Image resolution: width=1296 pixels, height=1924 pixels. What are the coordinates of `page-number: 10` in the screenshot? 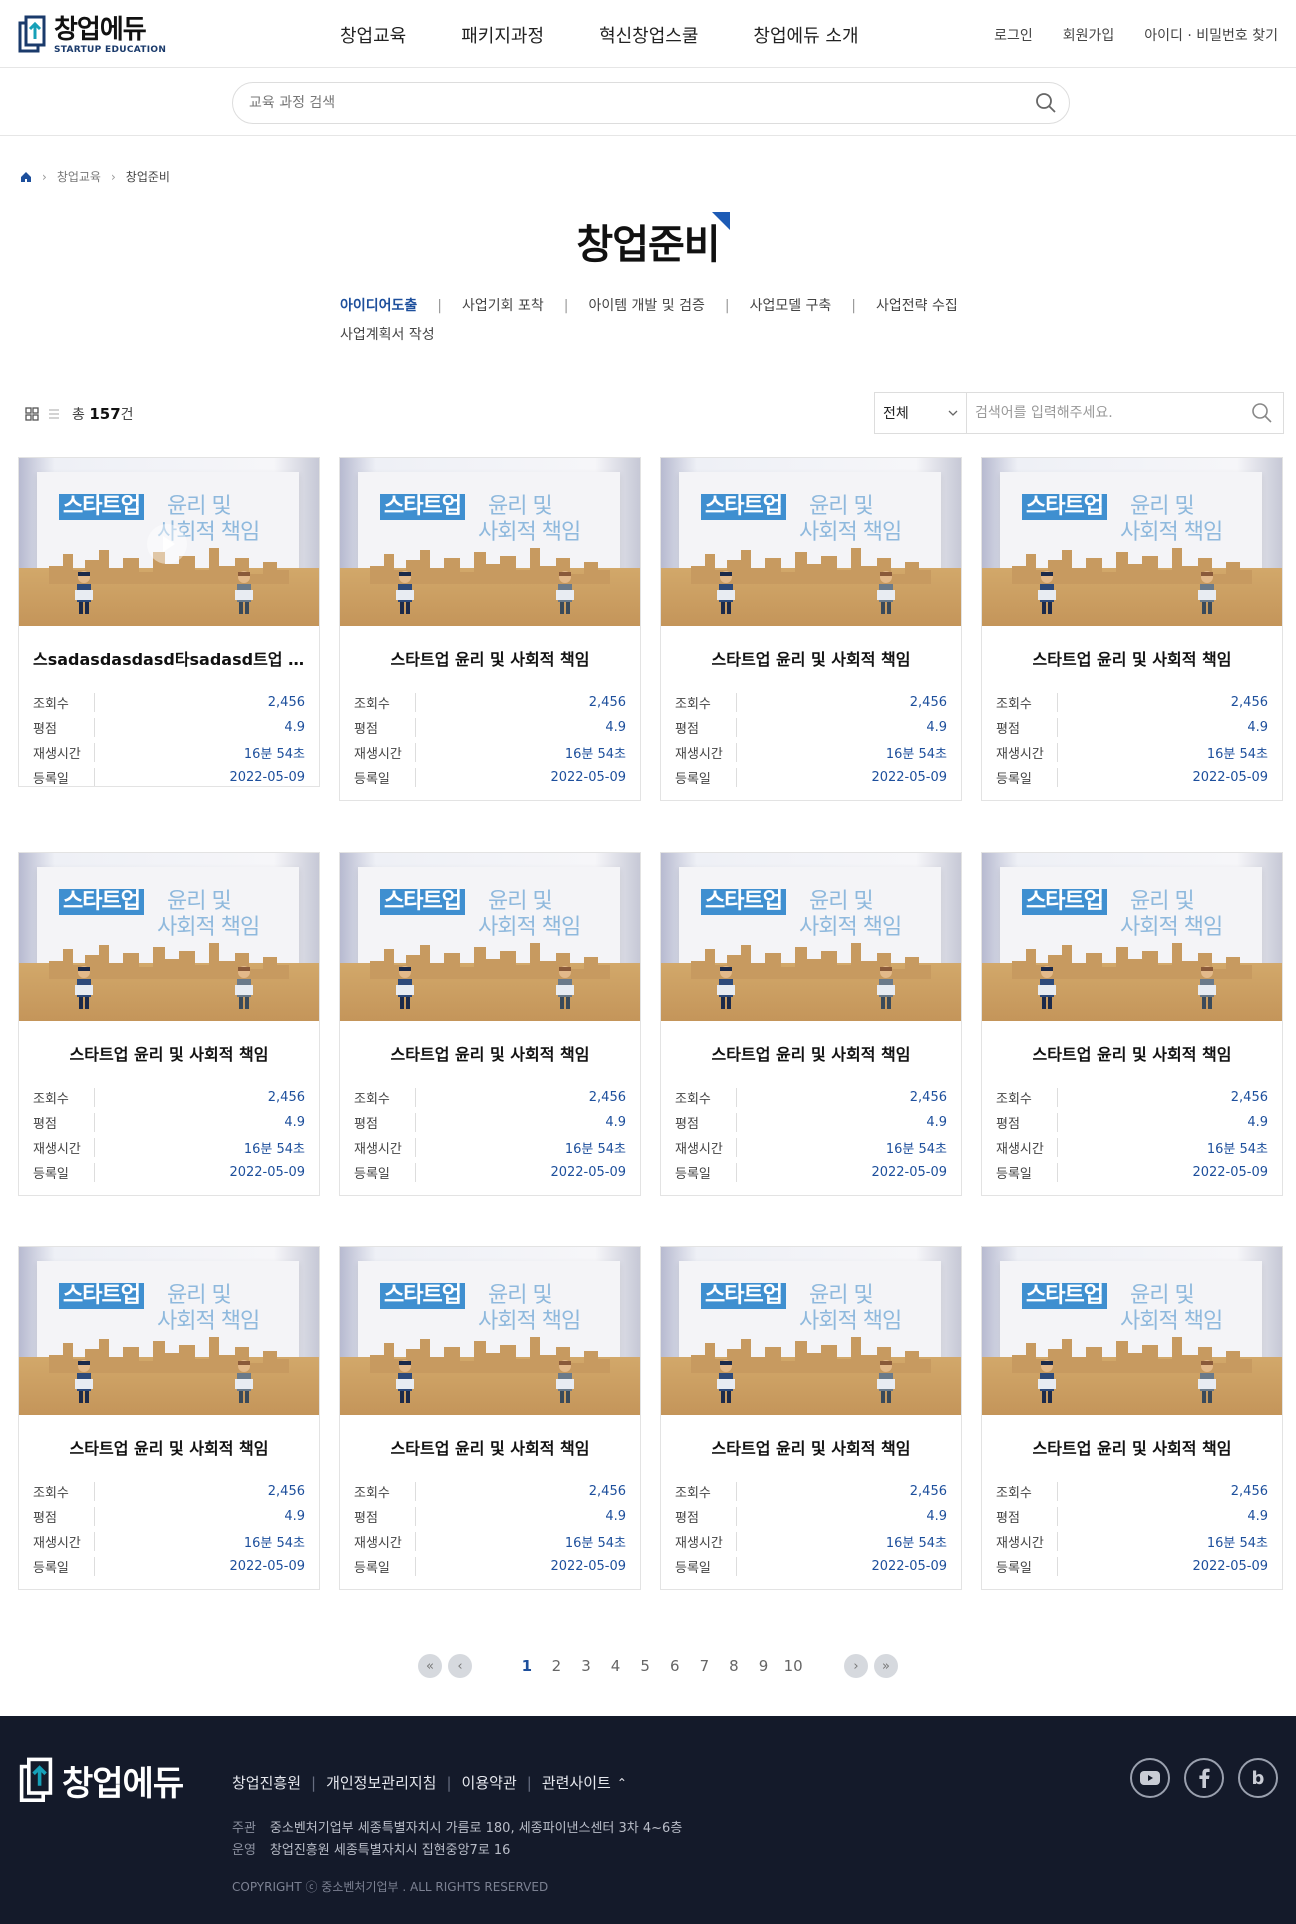 It's located at (793, 1666).